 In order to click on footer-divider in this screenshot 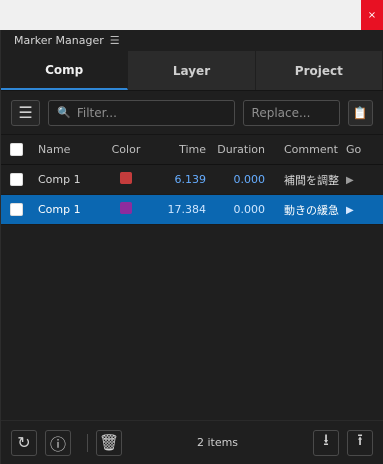, I will do `click(87, 442)`.